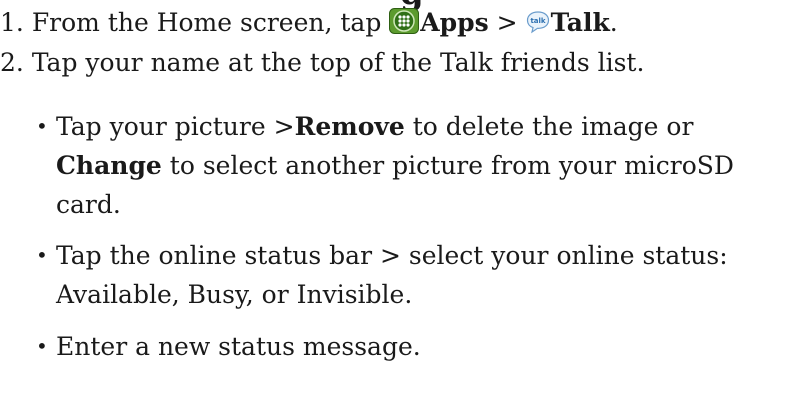 The height and width of the screenshot is (417, 807). Describe the element at coordinates (238, 346) in the screenshot. I see `bullet-text: Enter a new status message.` at that location.